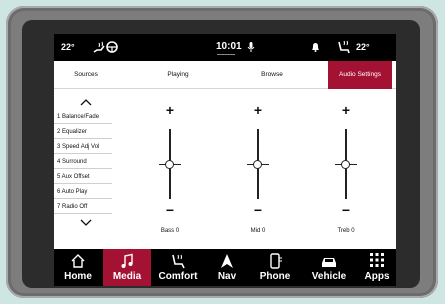  I want to click on navigation-arrow-icon, so click(227, 261).